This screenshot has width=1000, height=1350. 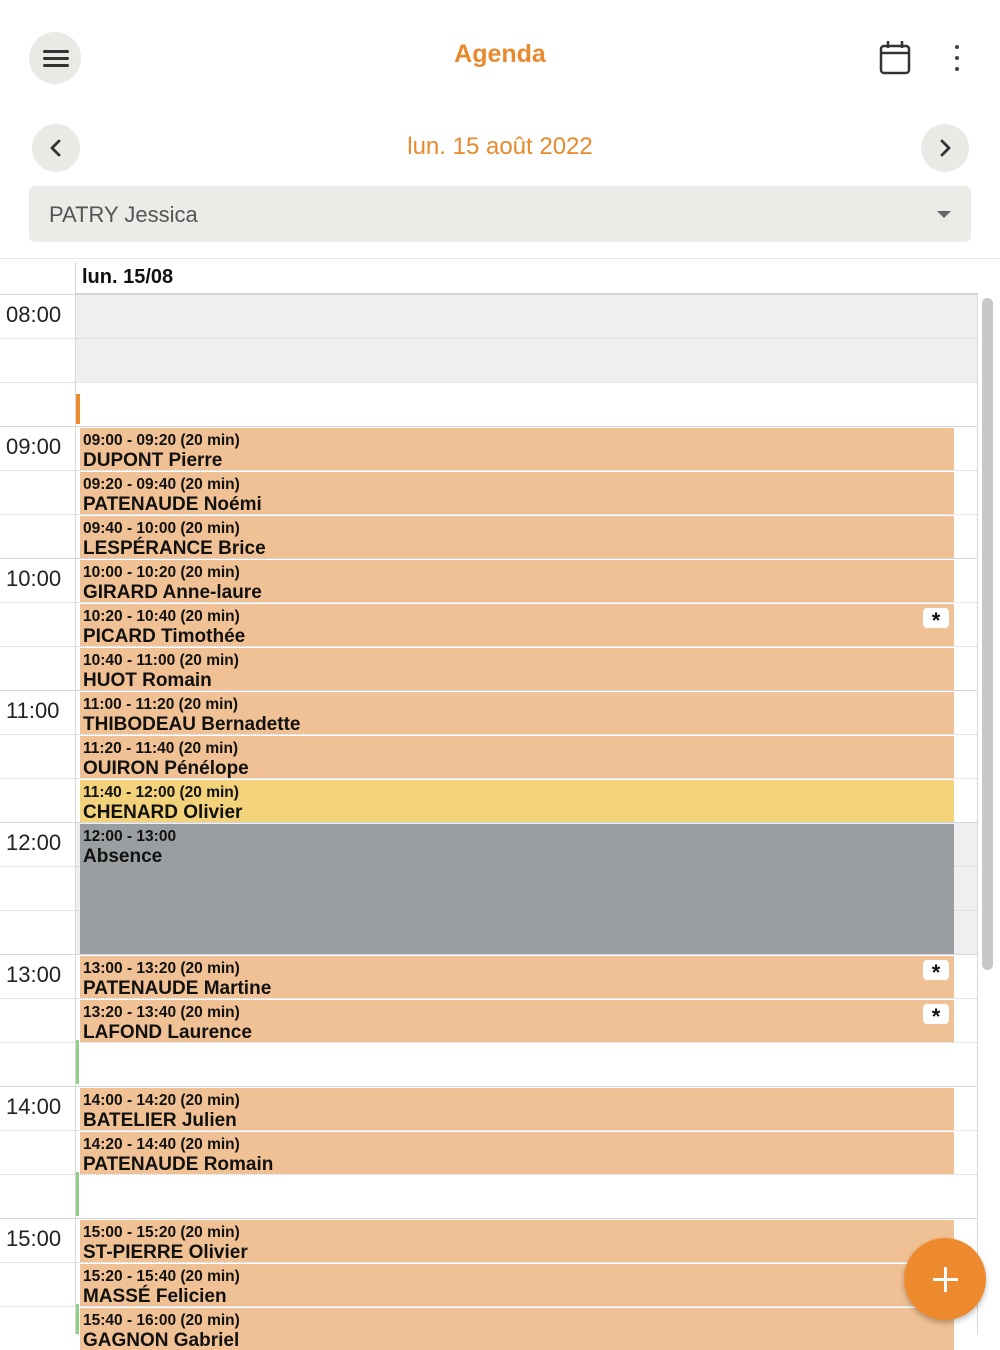 I want to click on hour-label: 12:00, so click(x=34, y=842).